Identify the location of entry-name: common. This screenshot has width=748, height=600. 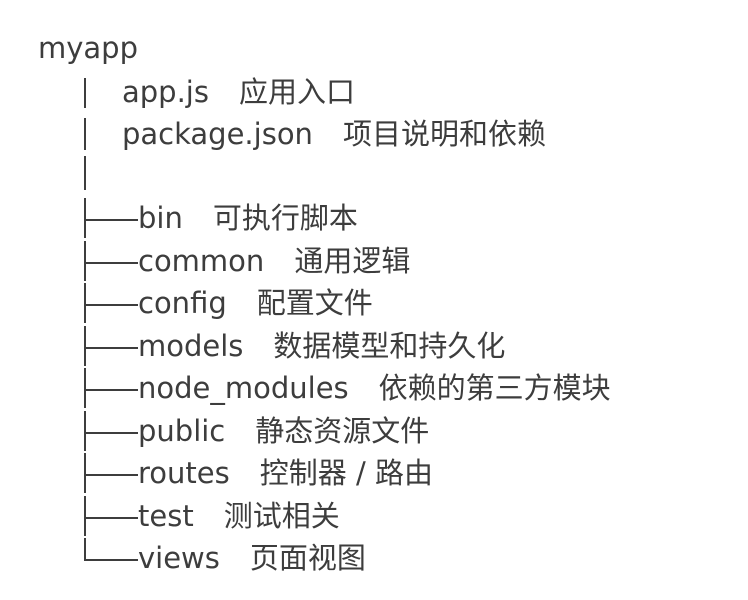
(201, 261).